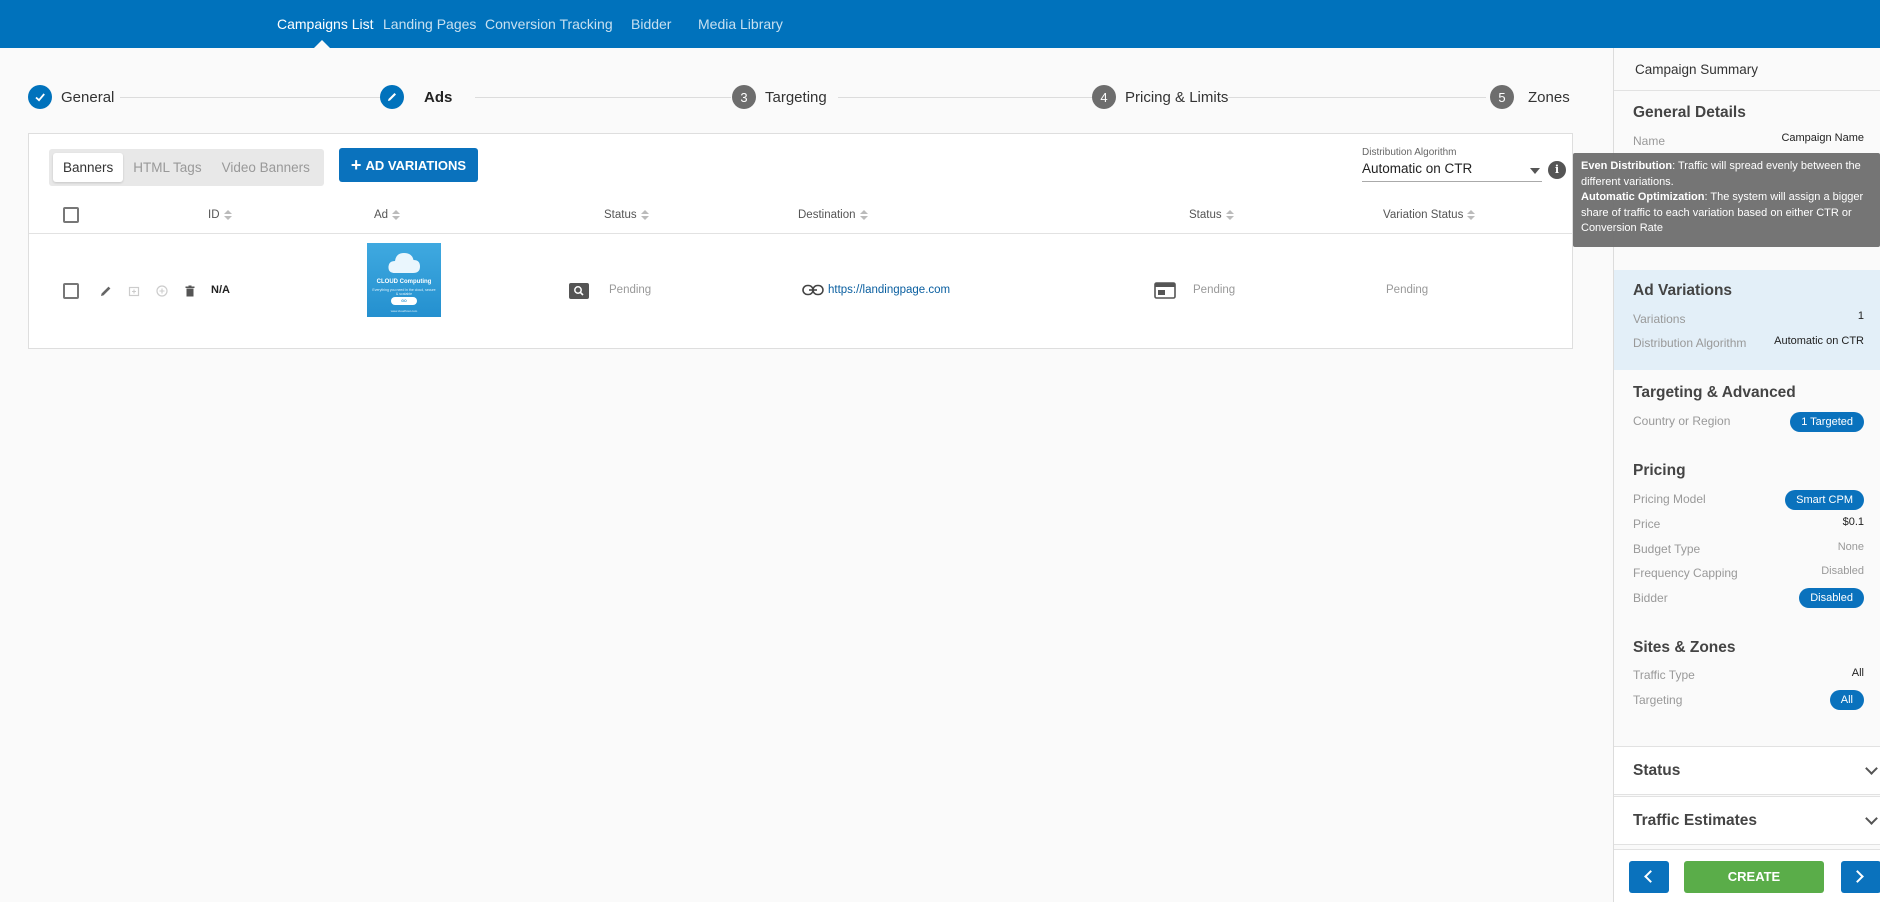 This screenshot has width=1880, height=902. What do you see at coordinates (134, 291) in the screenshot?
I see `duplicate-icon` at bounding box center [134, 291].